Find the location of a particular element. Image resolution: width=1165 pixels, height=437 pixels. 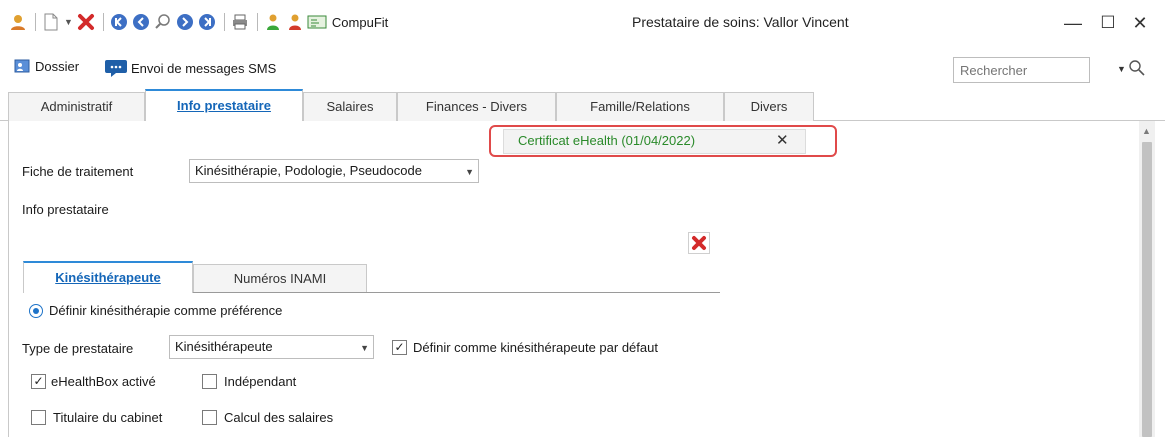

compufit-icon is located at coordinates (317, 22).